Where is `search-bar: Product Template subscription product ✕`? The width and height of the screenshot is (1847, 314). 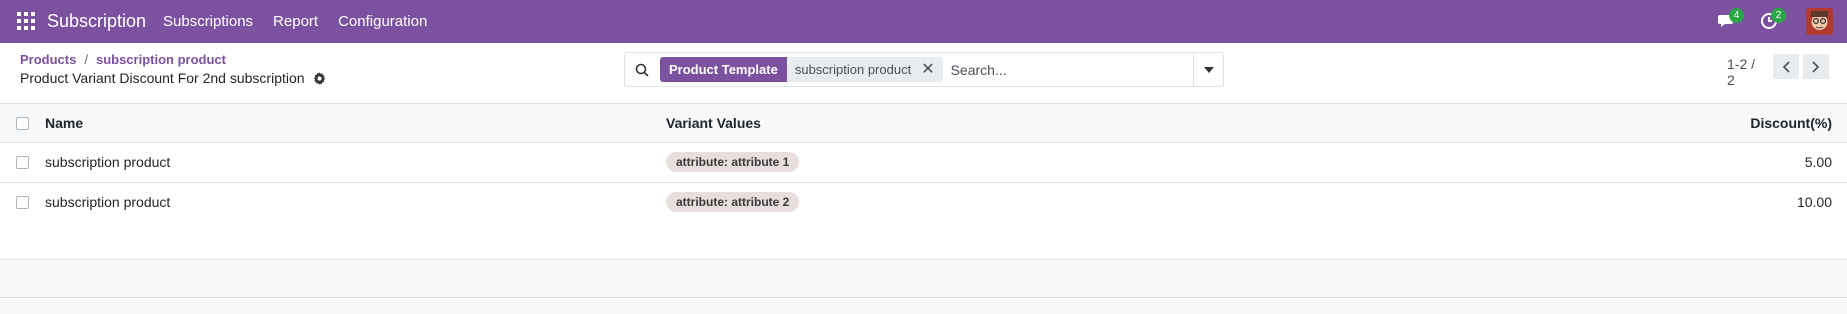
search-bar: Product Template subscription product ✕ is located at coordinates (924, 69).